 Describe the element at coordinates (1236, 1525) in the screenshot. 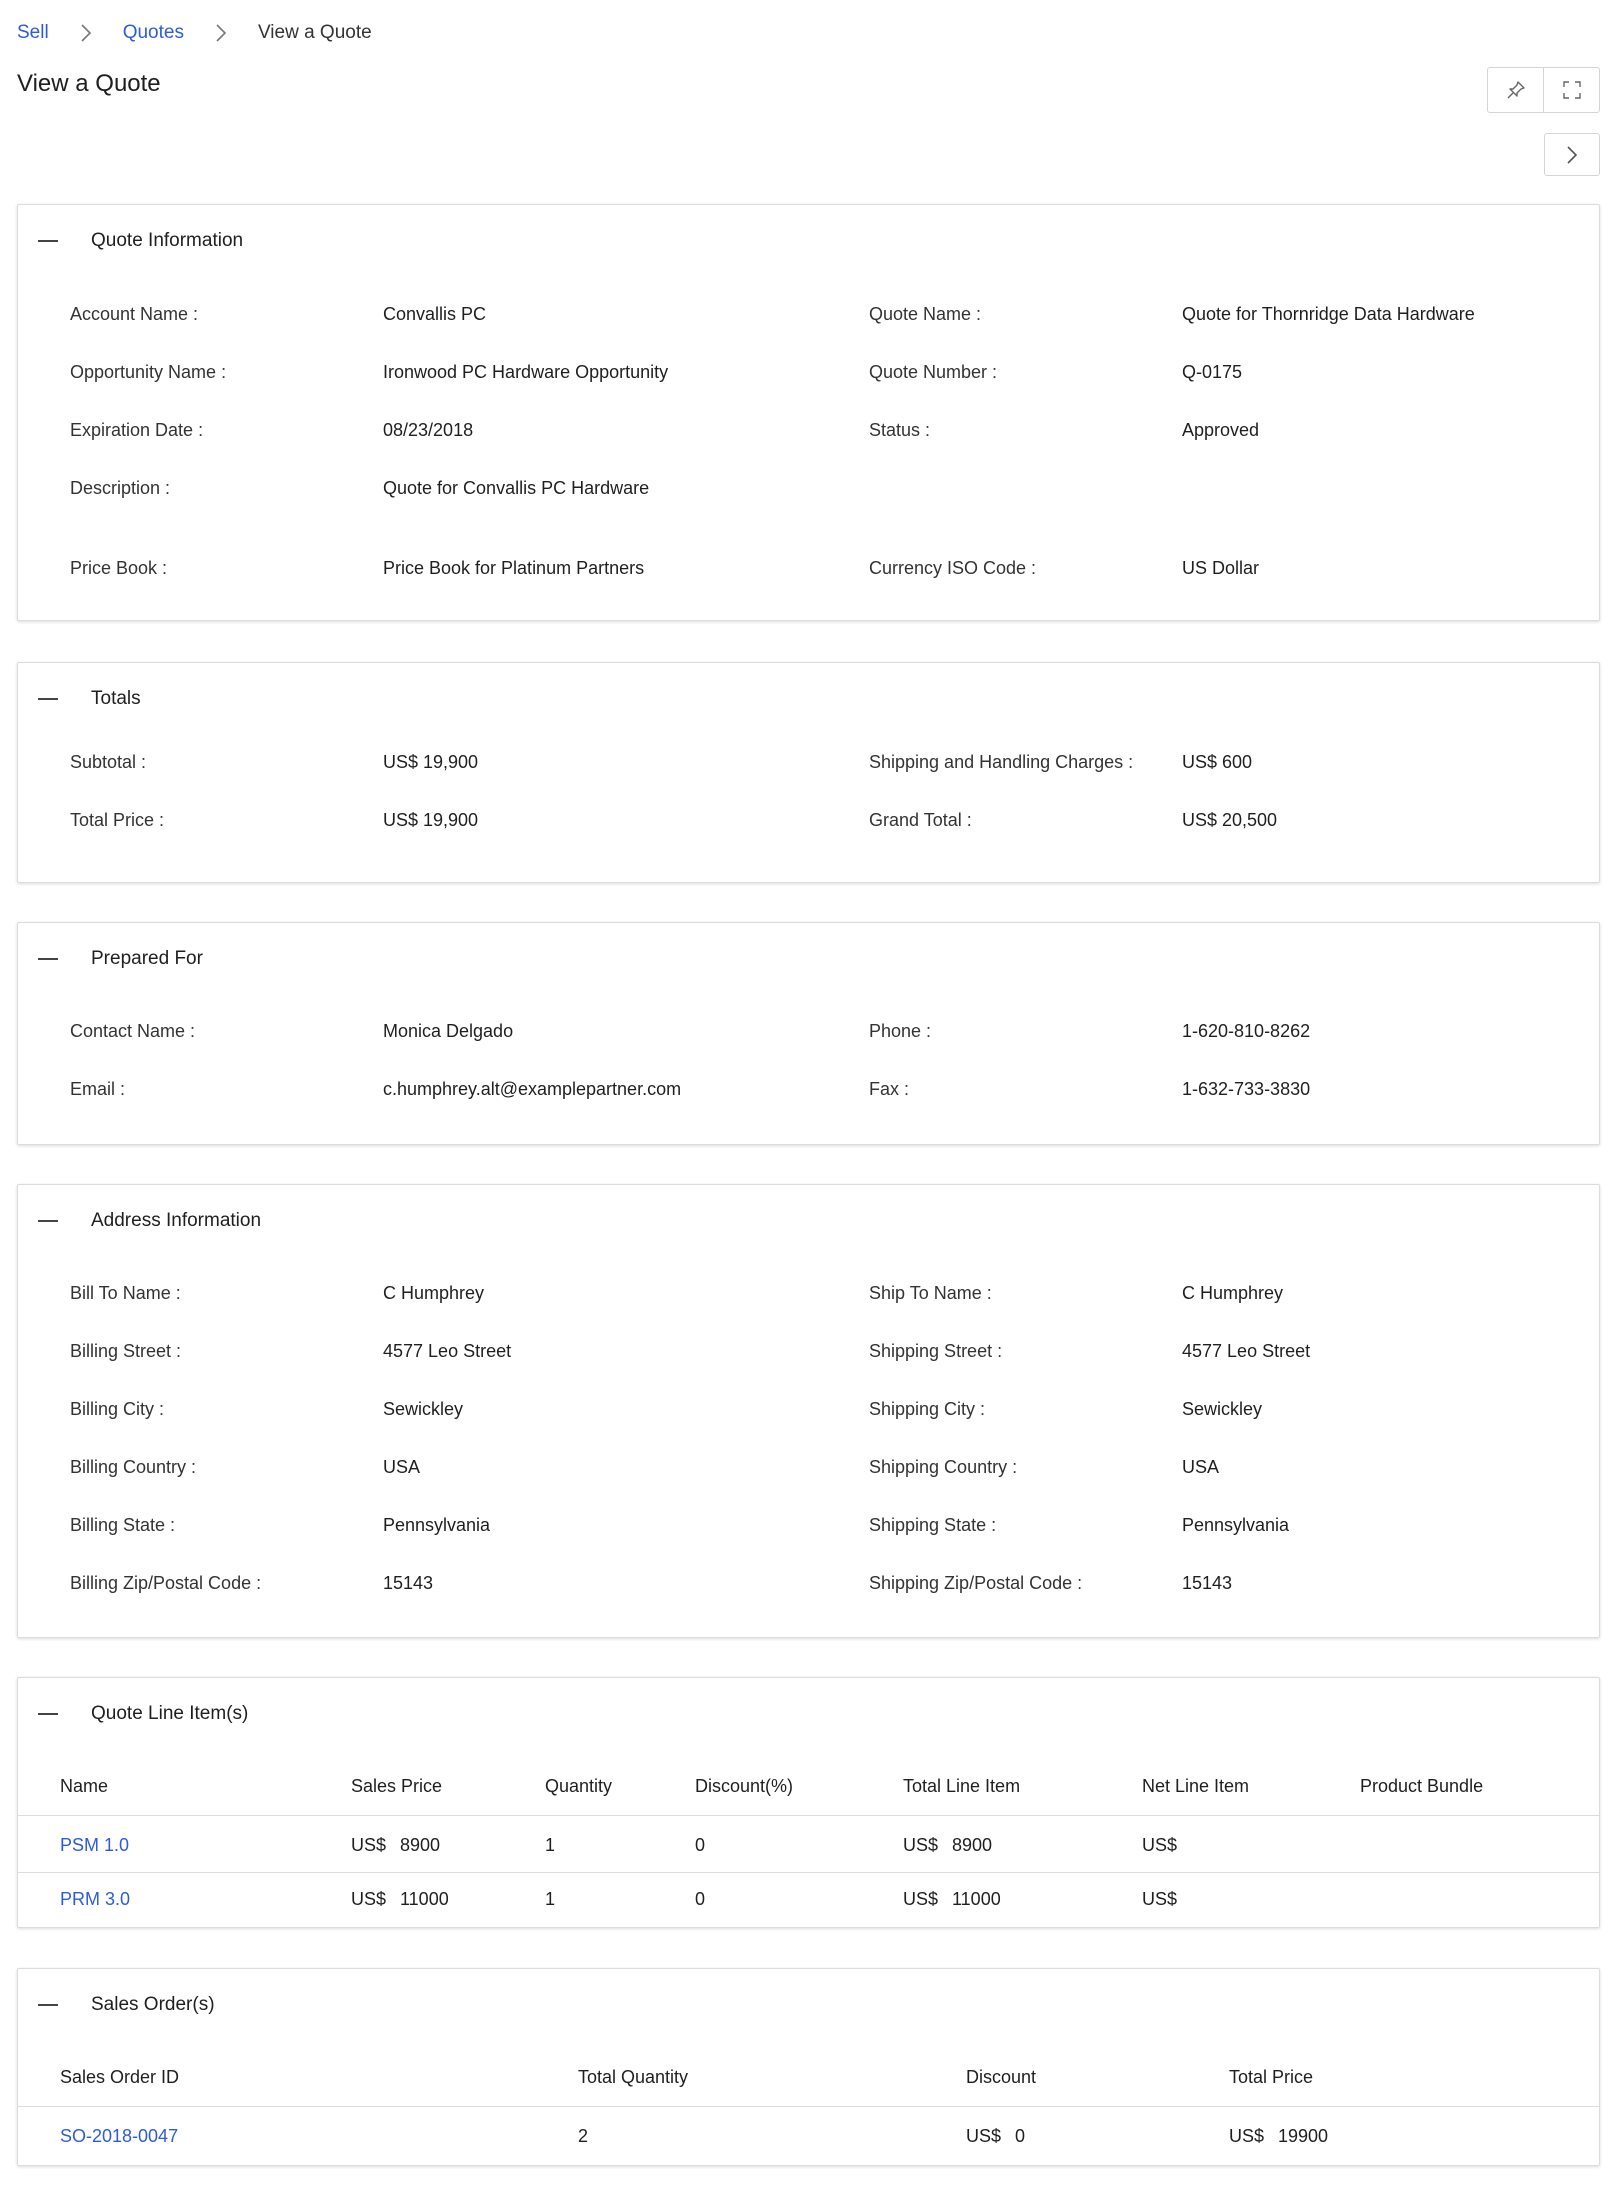

I see `shipping-state-value: Pennsylvania` at that location.